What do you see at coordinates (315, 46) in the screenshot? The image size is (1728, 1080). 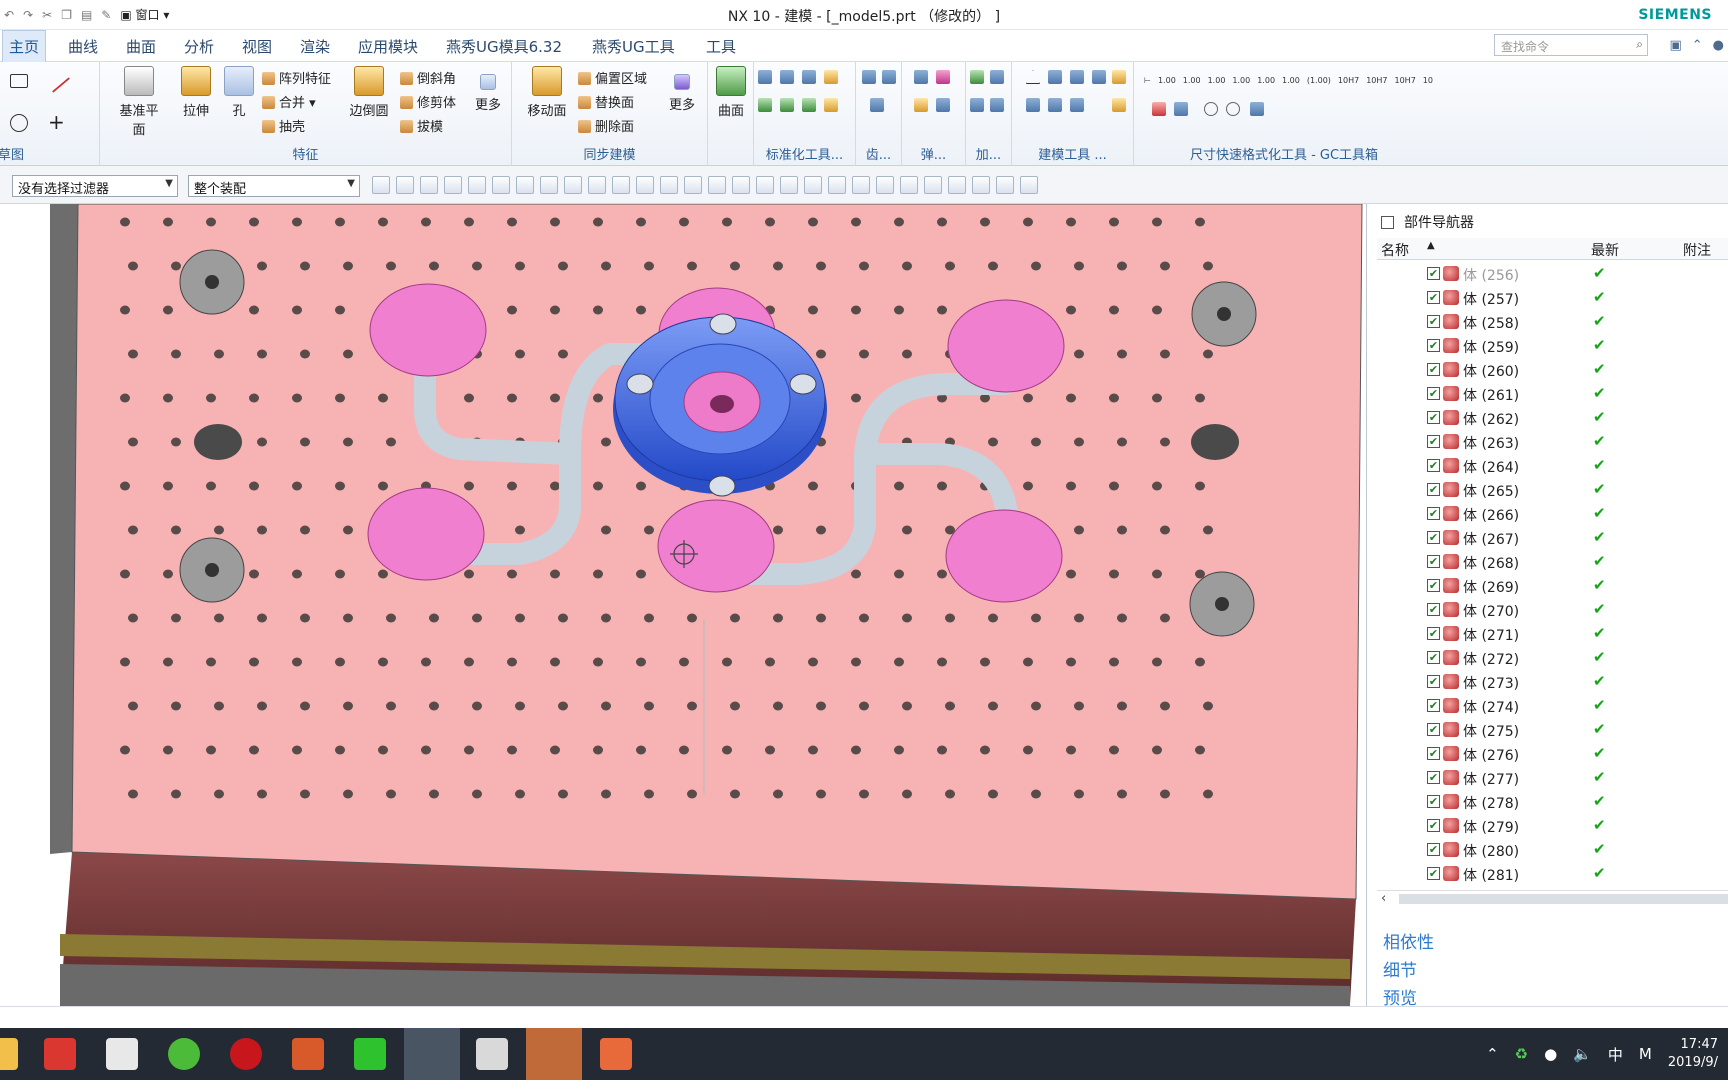 I see `tab-render: 渲染` at bounding box center [315, 46].